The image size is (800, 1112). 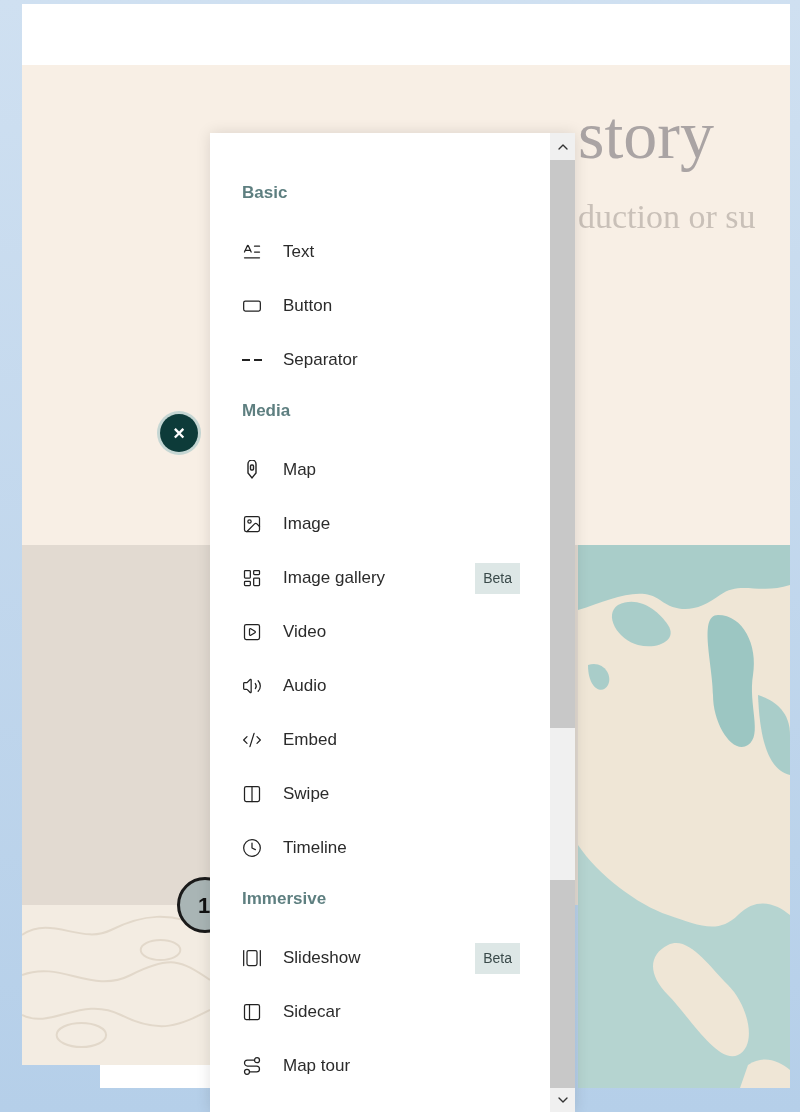 What do you see at coordinates (252, 1012) in the screenshot?
I see `sidecar-icon` at bounding box center [252, 1012].